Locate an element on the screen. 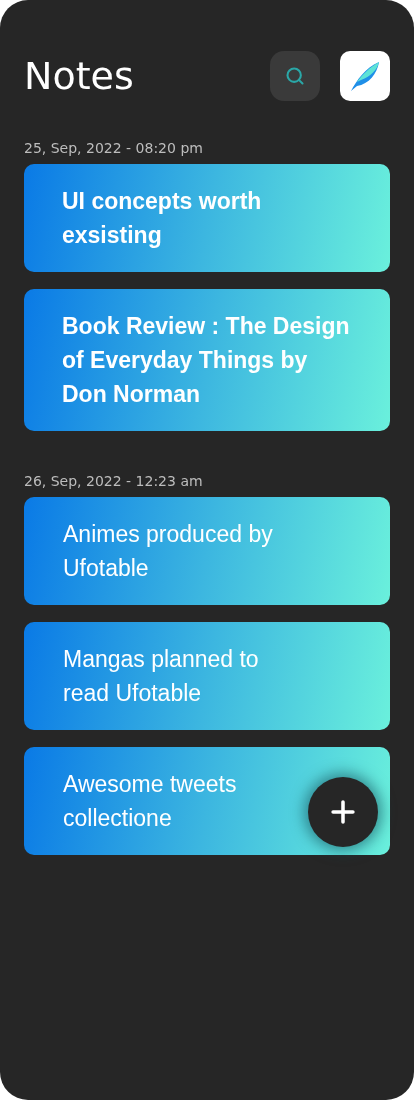  note-title: UI concepts worth exsisting is located at coordinates (162, 218).